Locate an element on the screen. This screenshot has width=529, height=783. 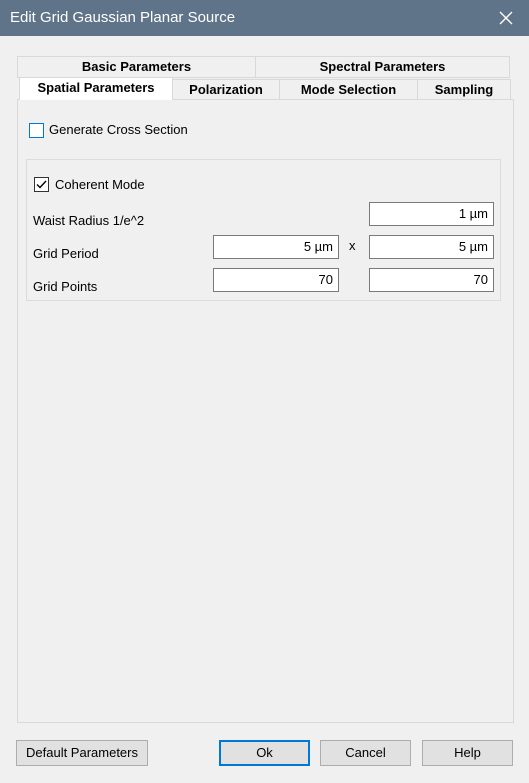
tab-label: Sampling is located at coordinates (464, 89).